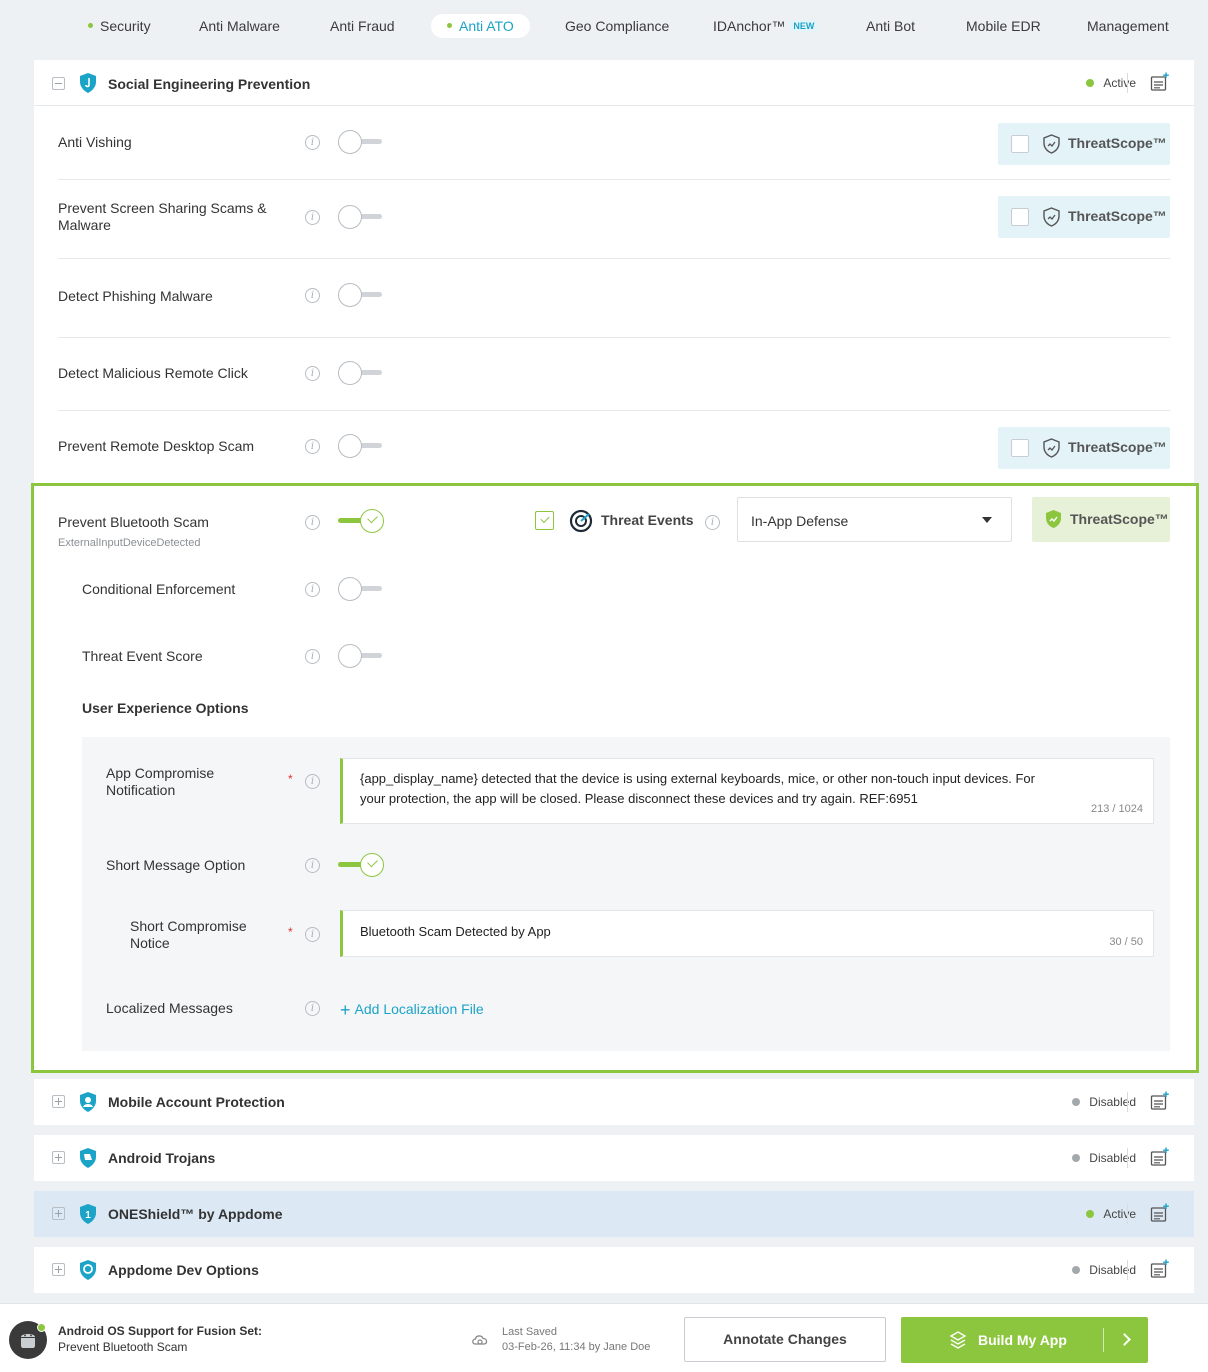 The height and width of the screenshot is (1372, 1208). Describe the element at coordinates (958, 1340) in the screenshot. I see `build-icon` at that location.